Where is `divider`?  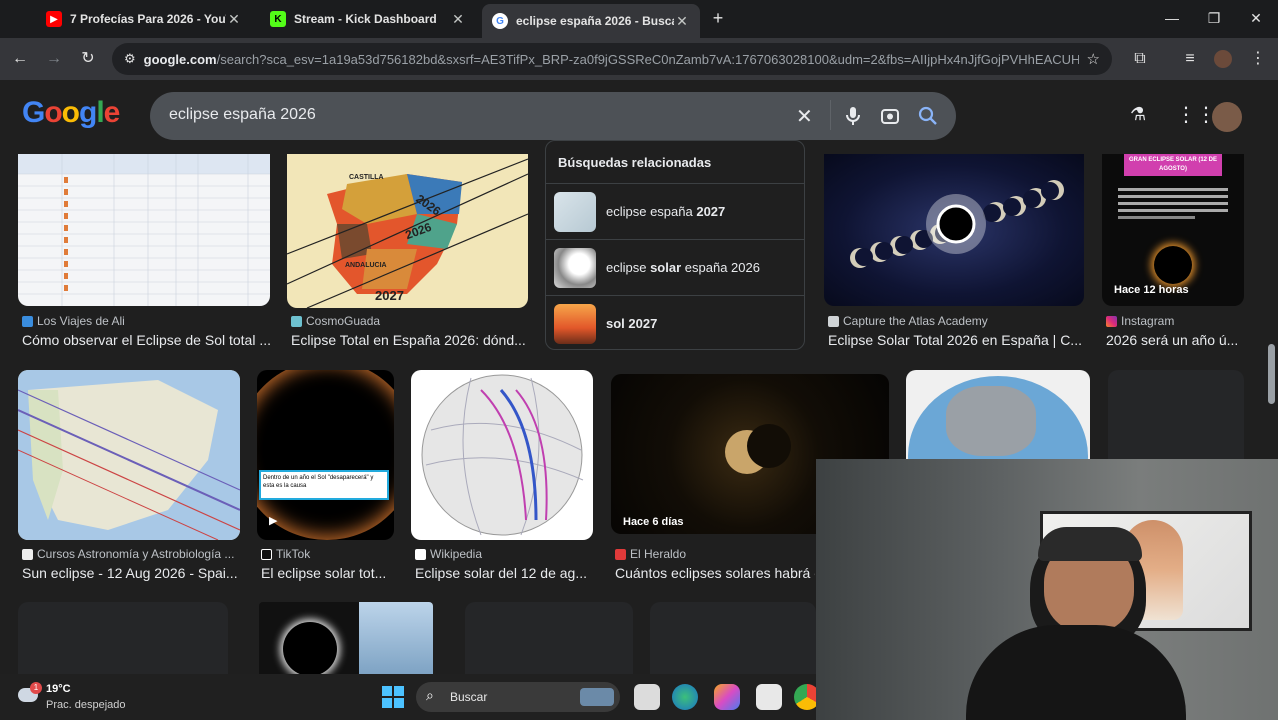 divider is located at coordinates (830, 115).